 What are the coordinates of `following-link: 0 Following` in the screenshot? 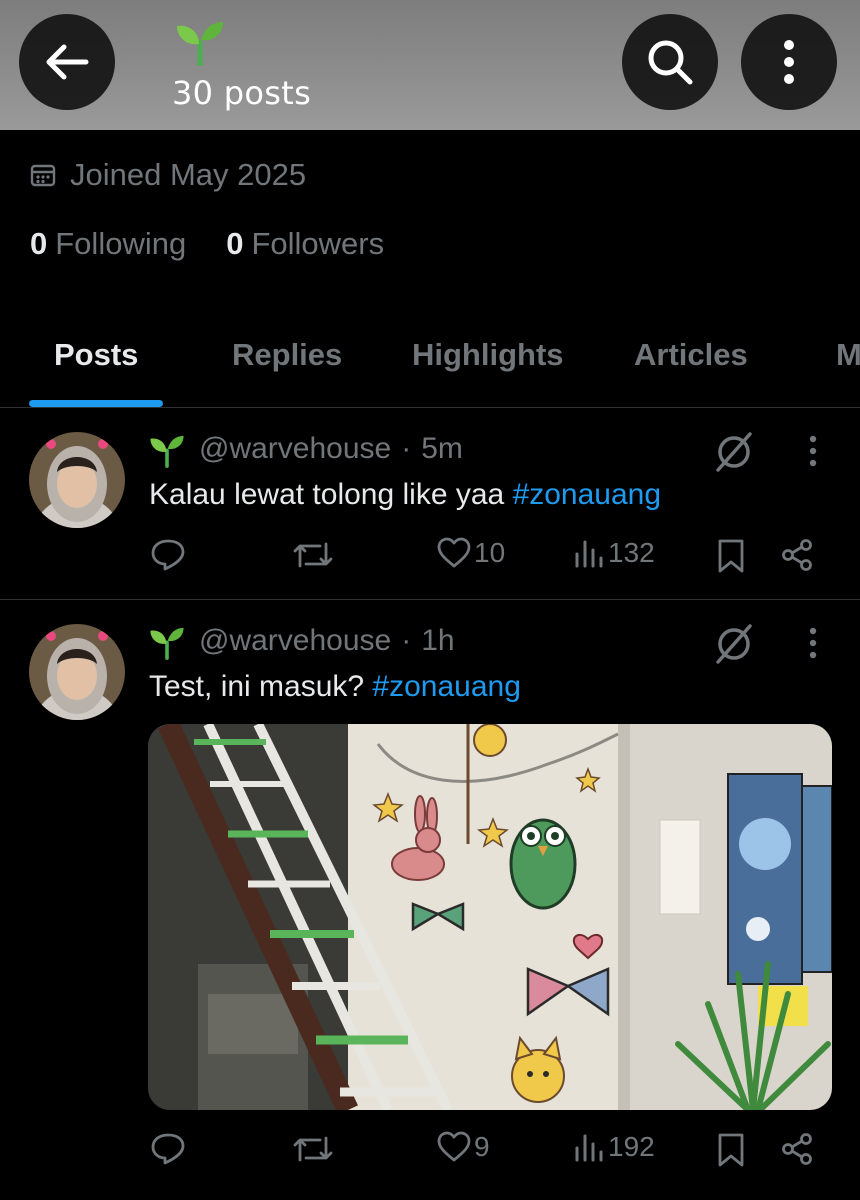 It's located at (108, 244).